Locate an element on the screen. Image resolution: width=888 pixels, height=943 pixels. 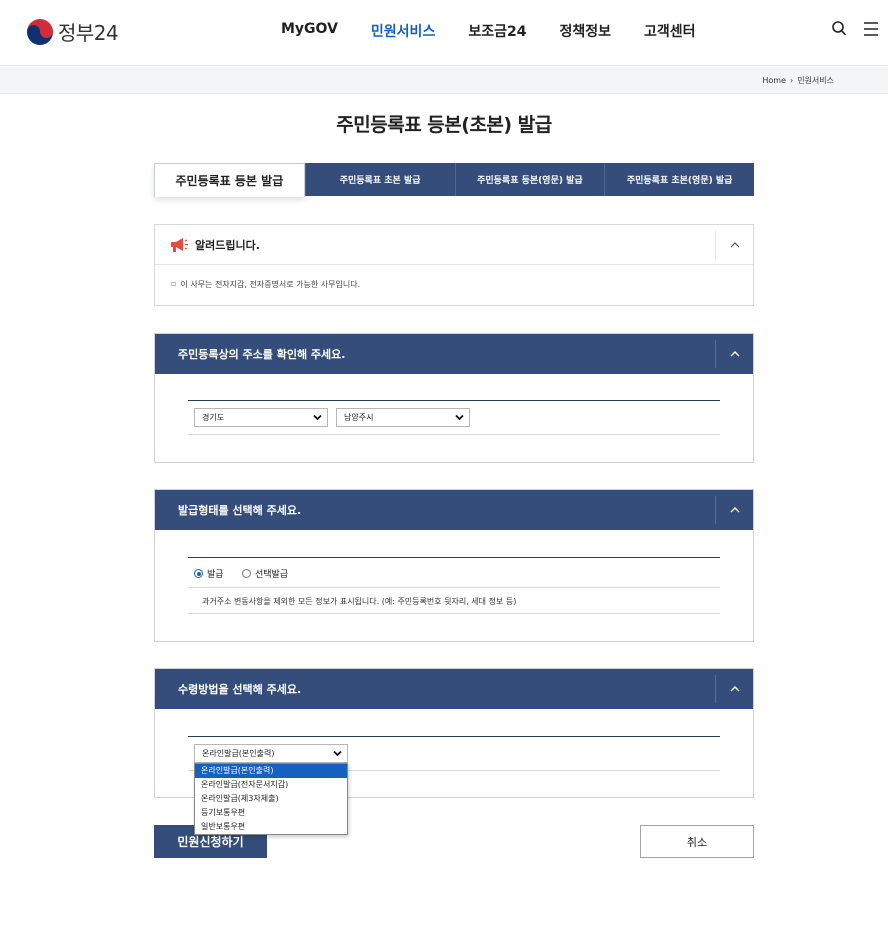
receive-method-select-value: 온라인발급(본인출력) is located at coordinates (238, 753).